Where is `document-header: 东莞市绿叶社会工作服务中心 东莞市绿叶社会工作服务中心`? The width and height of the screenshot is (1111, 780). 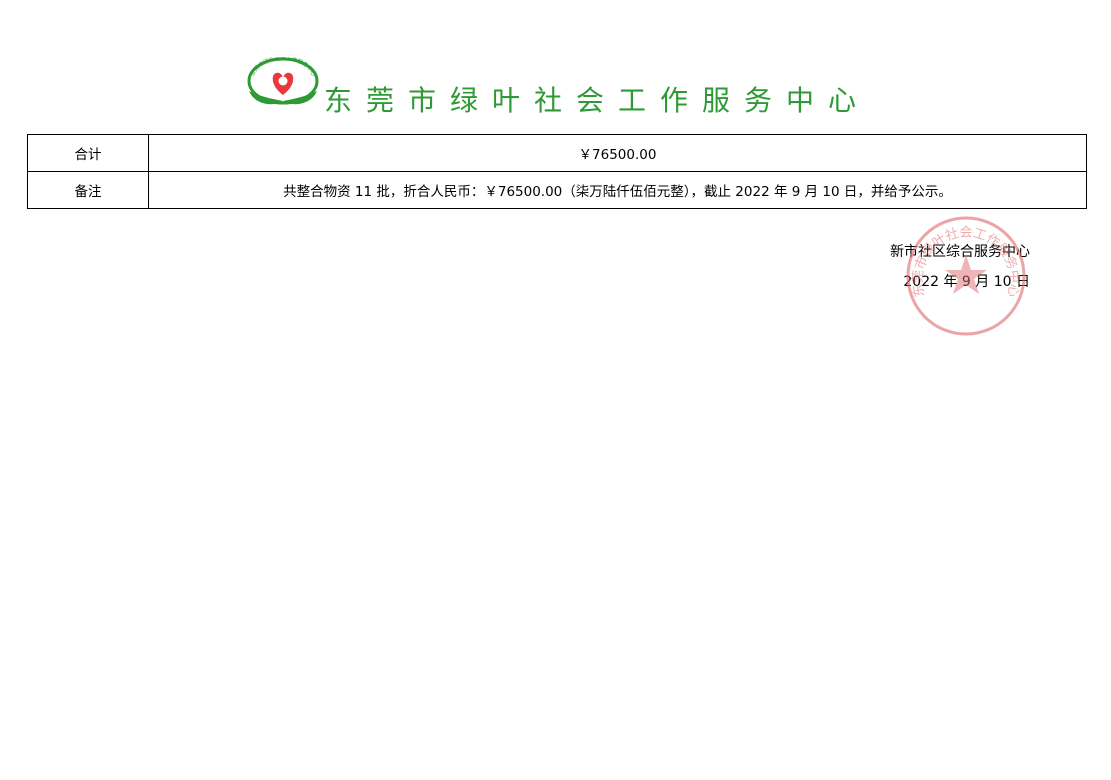 document-header: 东莞市绿叶社会工作服务中心 东莞市绿叶社会工作服务中心 is located at coordinates (555, 90).